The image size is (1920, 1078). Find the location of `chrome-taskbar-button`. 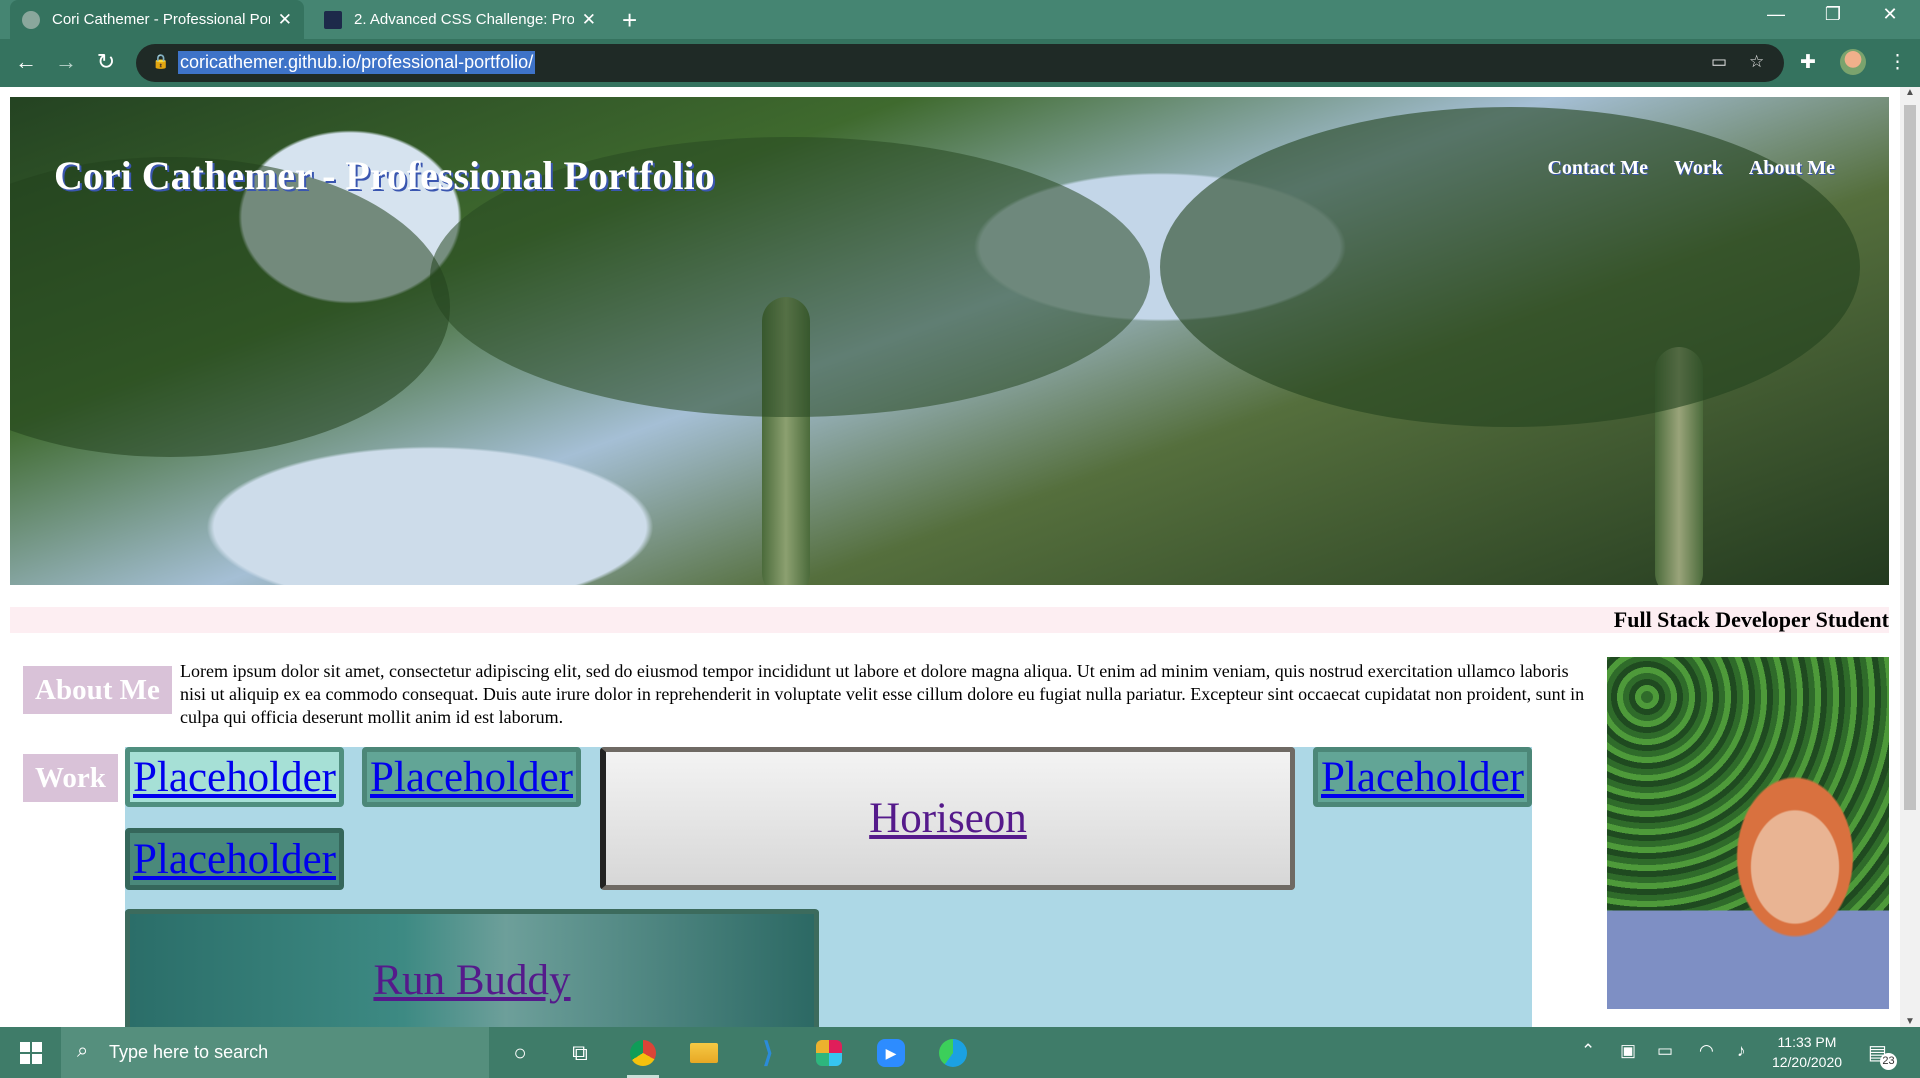

chrome-taskbar-button is located at coordinates (643, 1057).